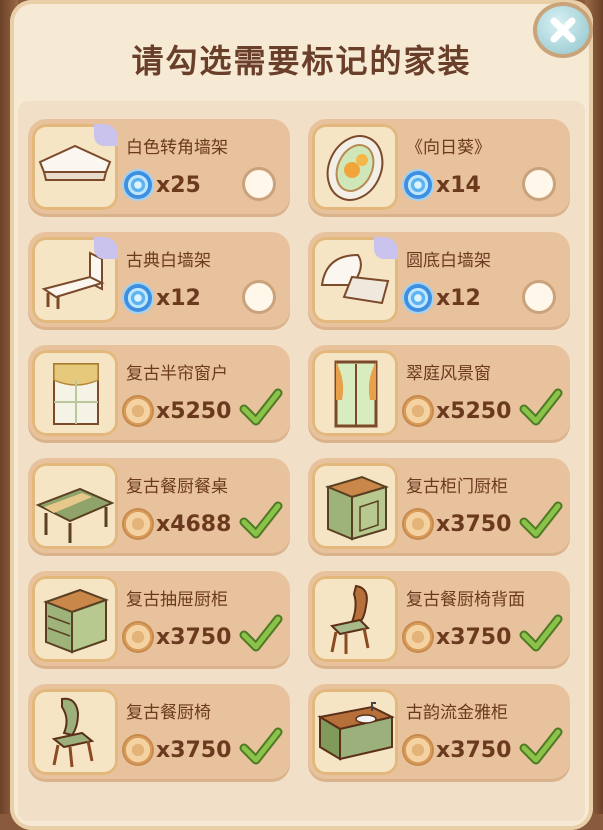 Image resolution: width=603 pixels, height=830 pixels. I want to click on close-button, so click(563, 30).